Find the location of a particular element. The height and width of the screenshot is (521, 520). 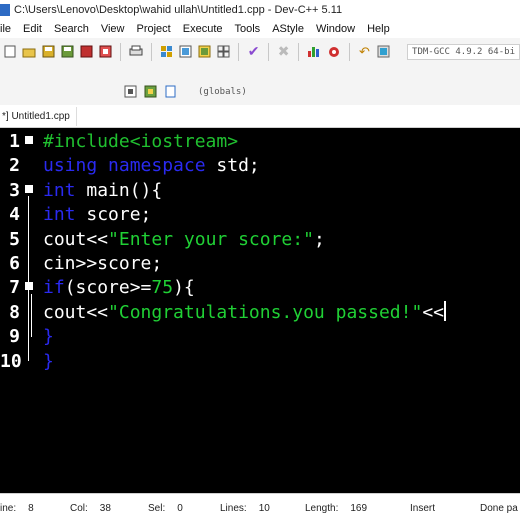

code-token: #include is located at coordinates (86, 141).